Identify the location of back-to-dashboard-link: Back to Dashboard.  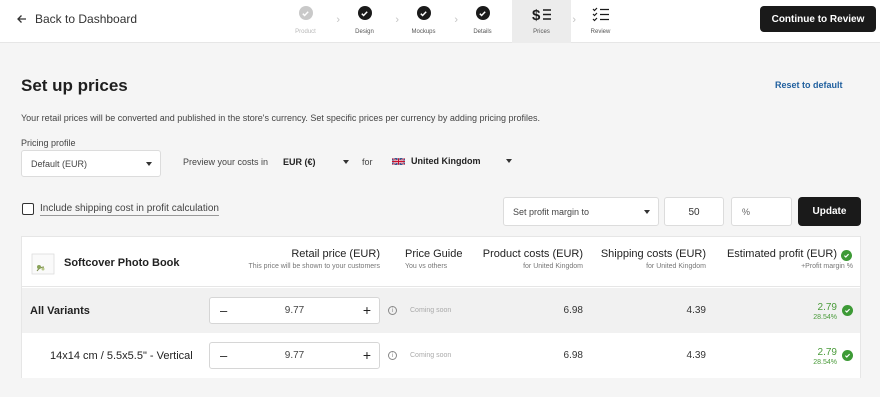
(77, 19).